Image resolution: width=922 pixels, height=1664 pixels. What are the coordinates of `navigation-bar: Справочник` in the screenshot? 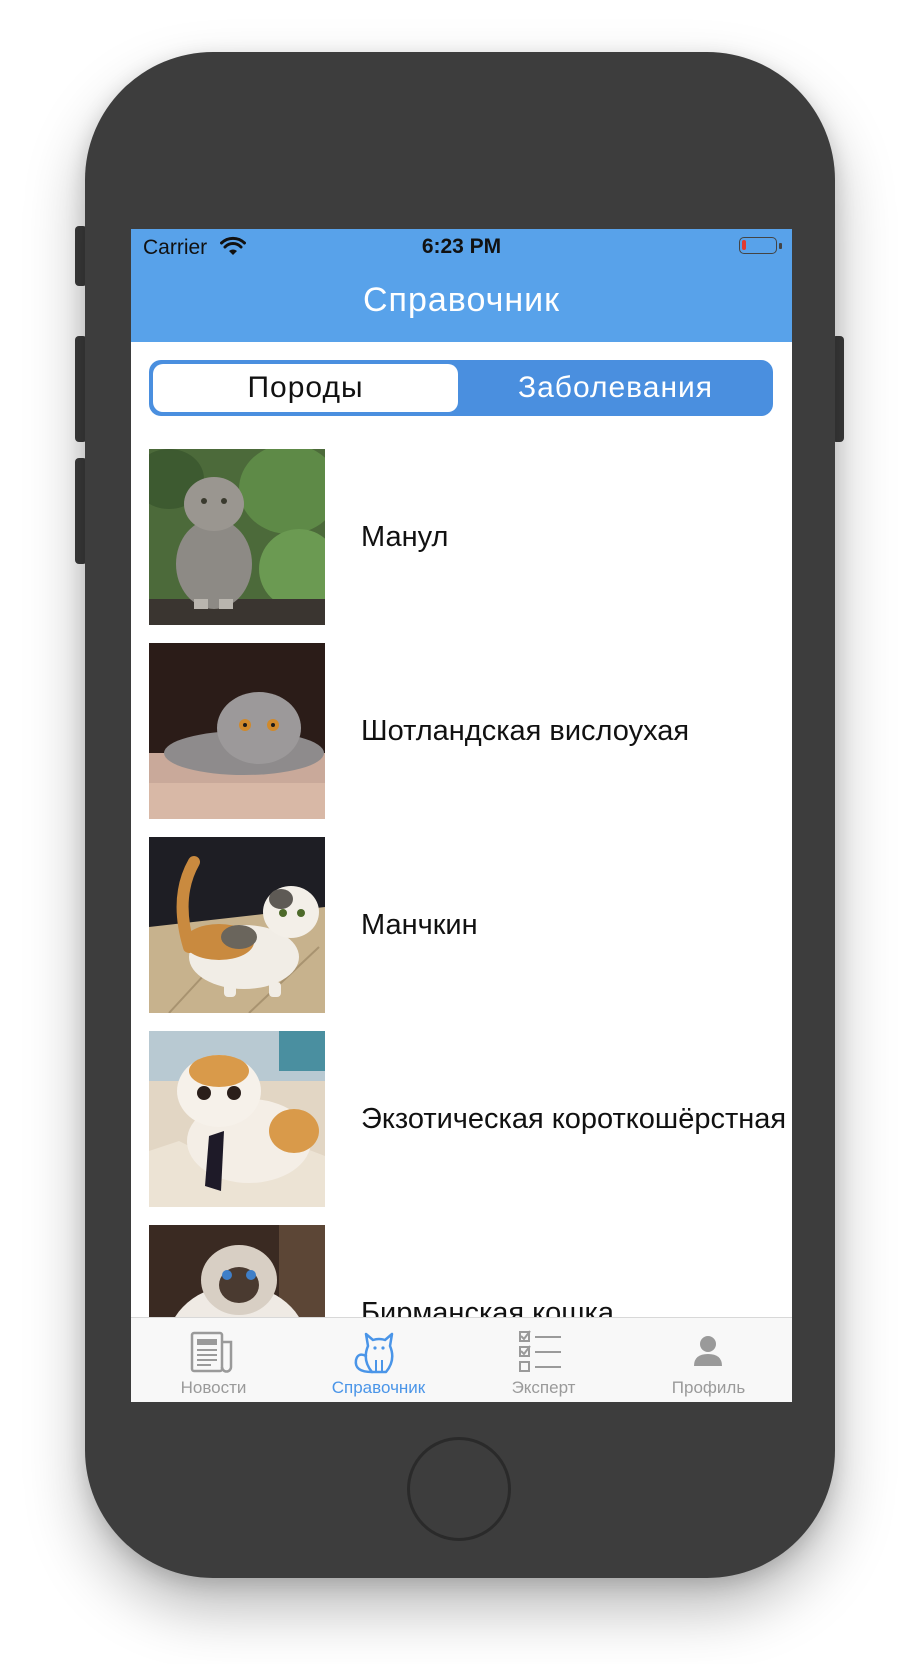 It's located at (461, 302).